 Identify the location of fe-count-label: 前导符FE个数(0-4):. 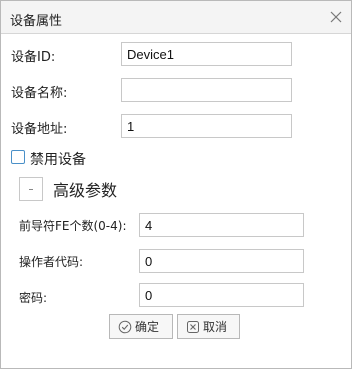
(73, 226).